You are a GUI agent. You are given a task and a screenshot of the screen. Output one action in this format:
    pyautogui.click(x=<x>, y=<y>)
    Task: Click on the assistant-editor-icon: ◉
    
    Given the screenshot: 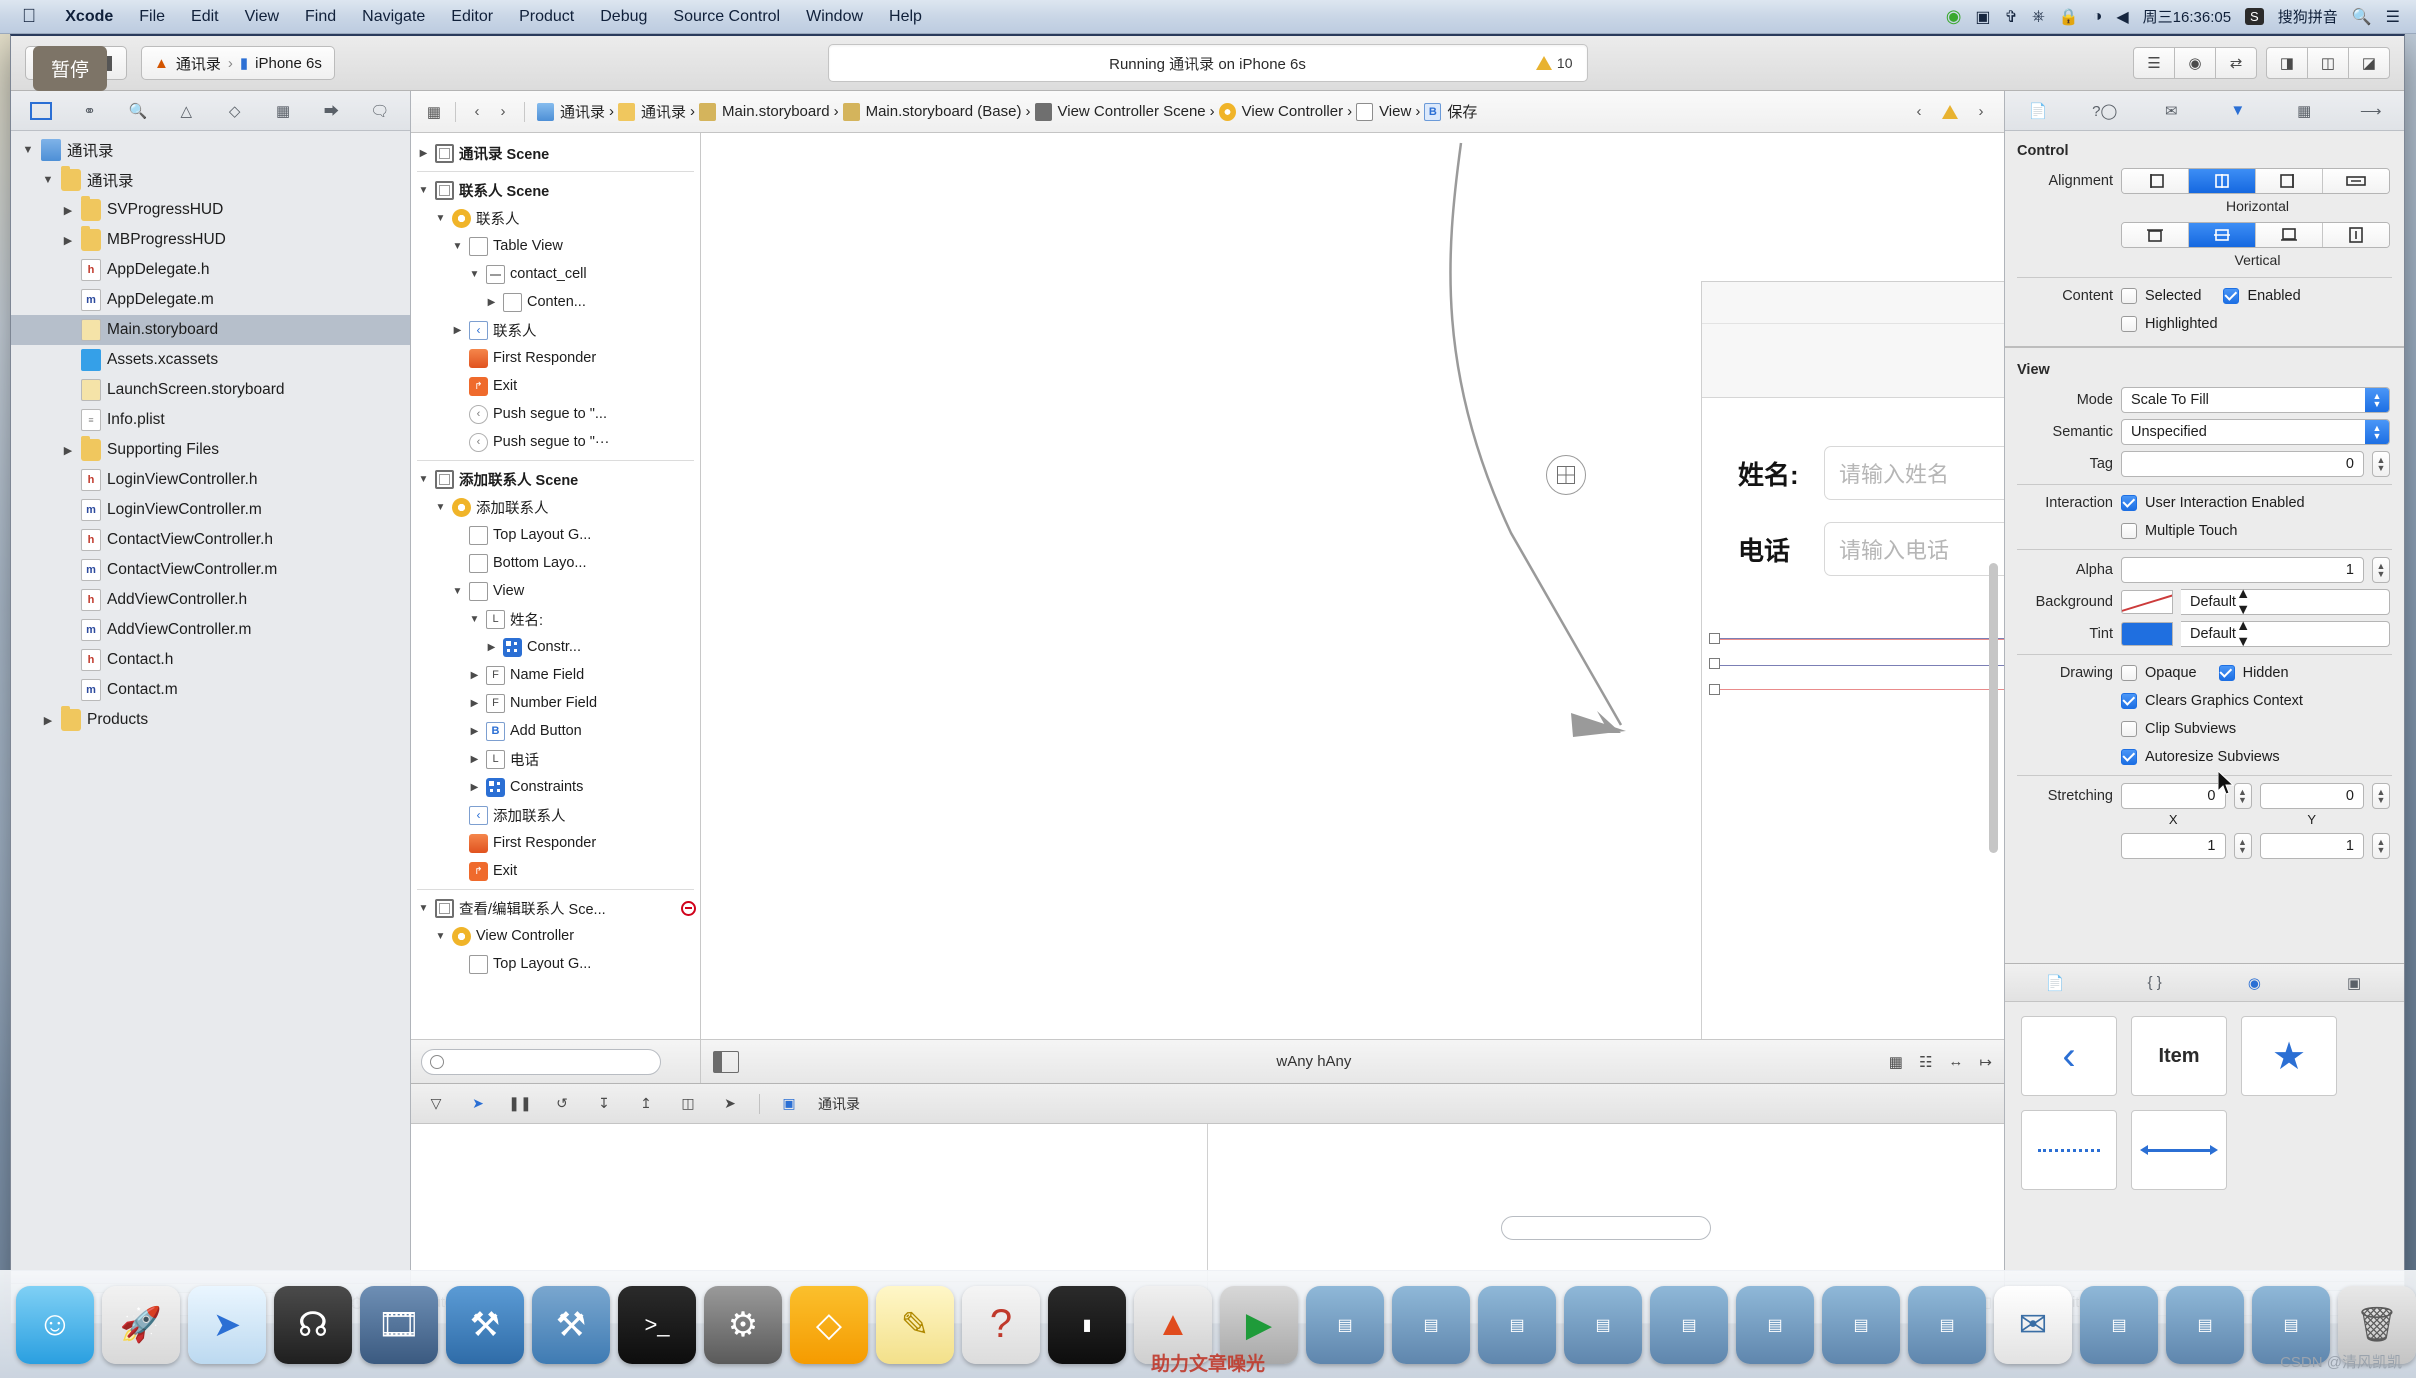 What is the action you would take?
    pyautogui.click(x=2195, y=63)
    